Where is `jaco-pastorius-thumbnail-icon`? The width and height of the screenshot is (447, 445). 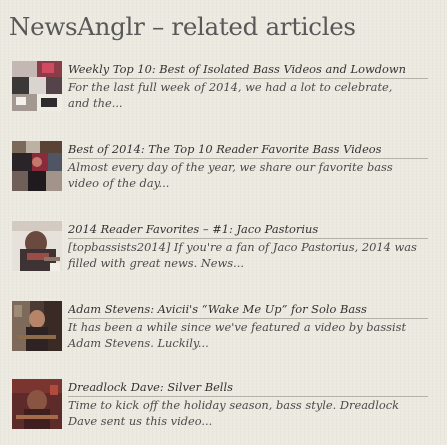
jaco-pastorius-thumbnail-icon is located at coordinates (37, 246).